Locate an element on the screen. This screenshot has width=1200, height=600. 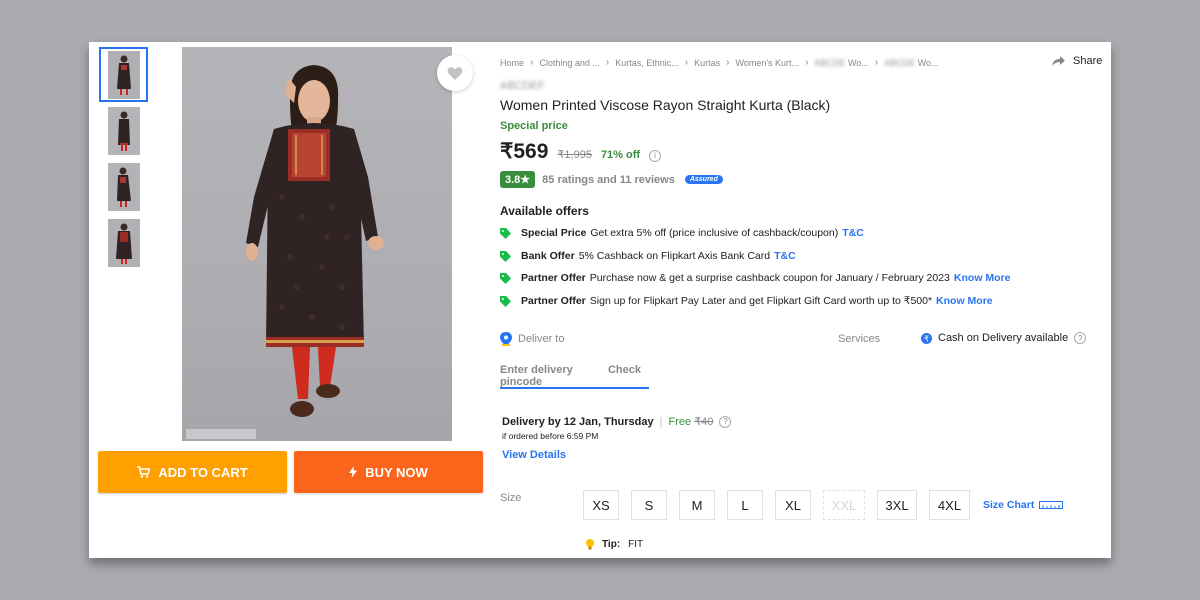
rating-badge: 3.8★ is located at coordinates (518, 179).